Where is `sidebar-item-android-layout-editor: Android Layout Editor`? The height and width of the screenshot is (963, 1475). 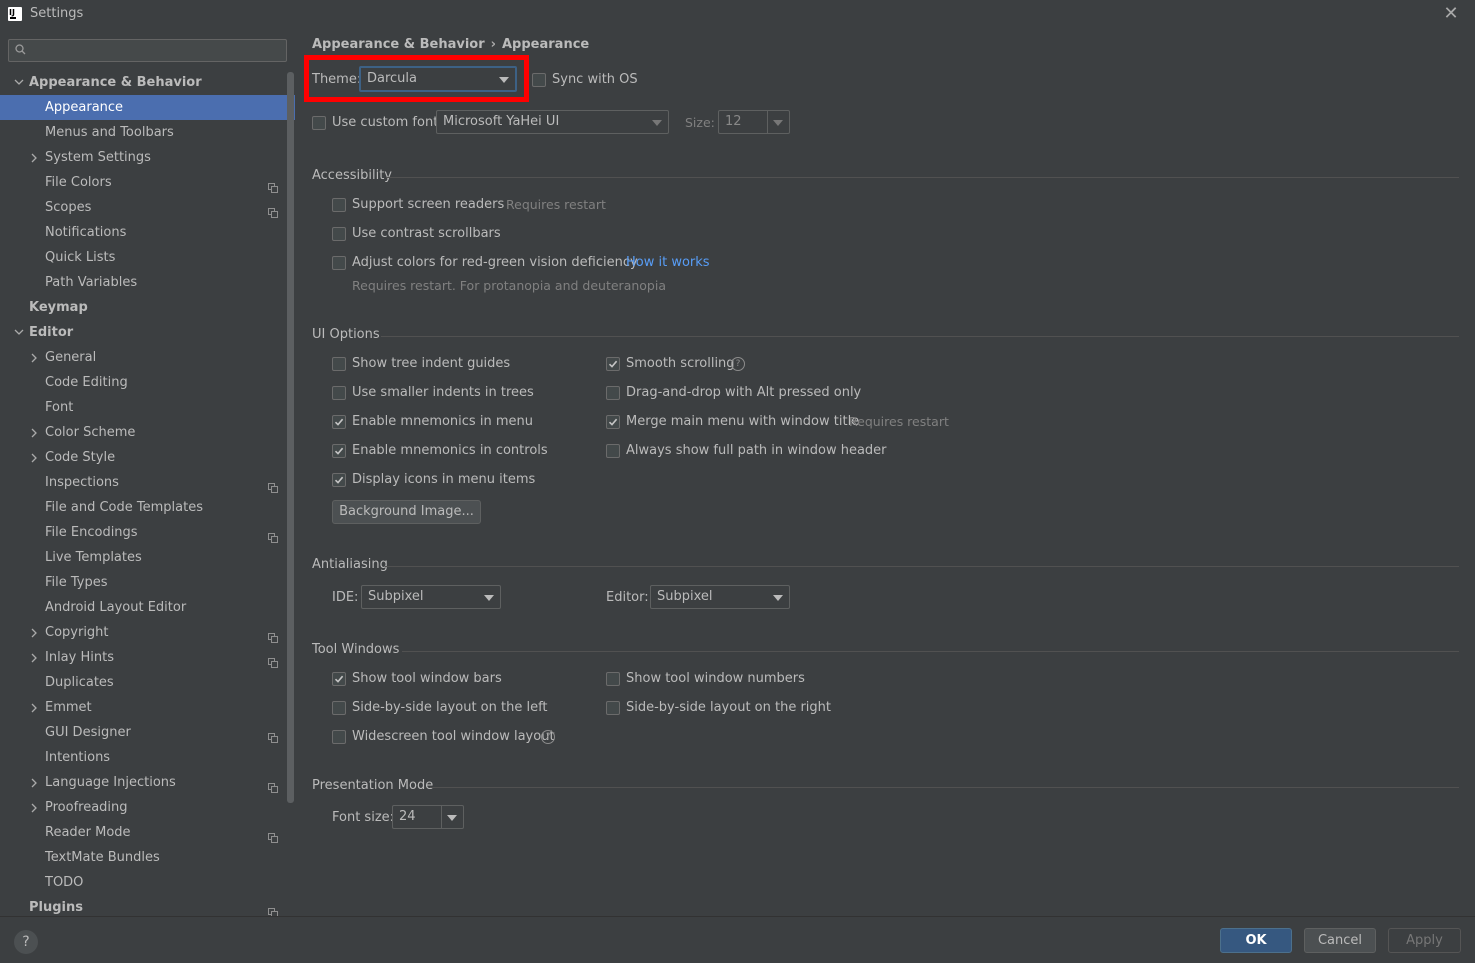
sidebar-item-android-layout-editor: Android Layout Editor is located at coordinates (147, 607).